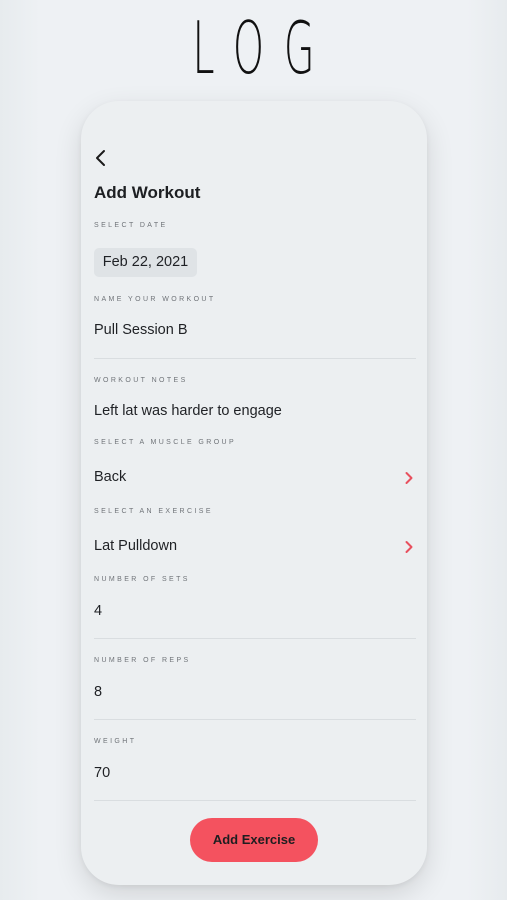  I want to click on workout-notes-label: WORKOUT NOTES, so click(141, 380).